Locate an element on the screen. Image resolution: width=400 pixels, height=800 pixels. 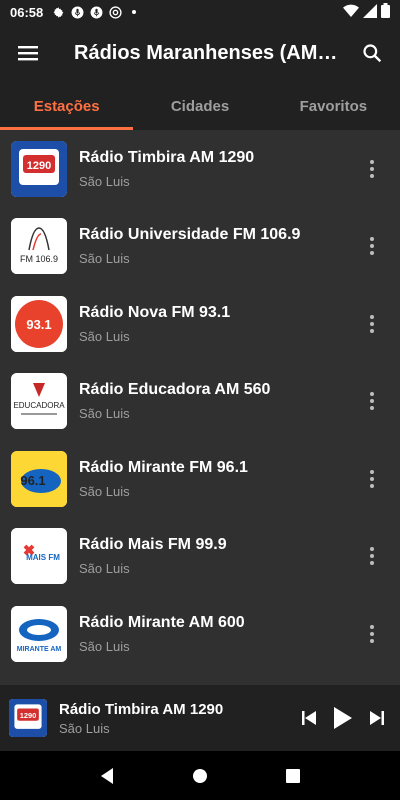
svg-text: EDUCADORA is located at coordinates (39, 405).